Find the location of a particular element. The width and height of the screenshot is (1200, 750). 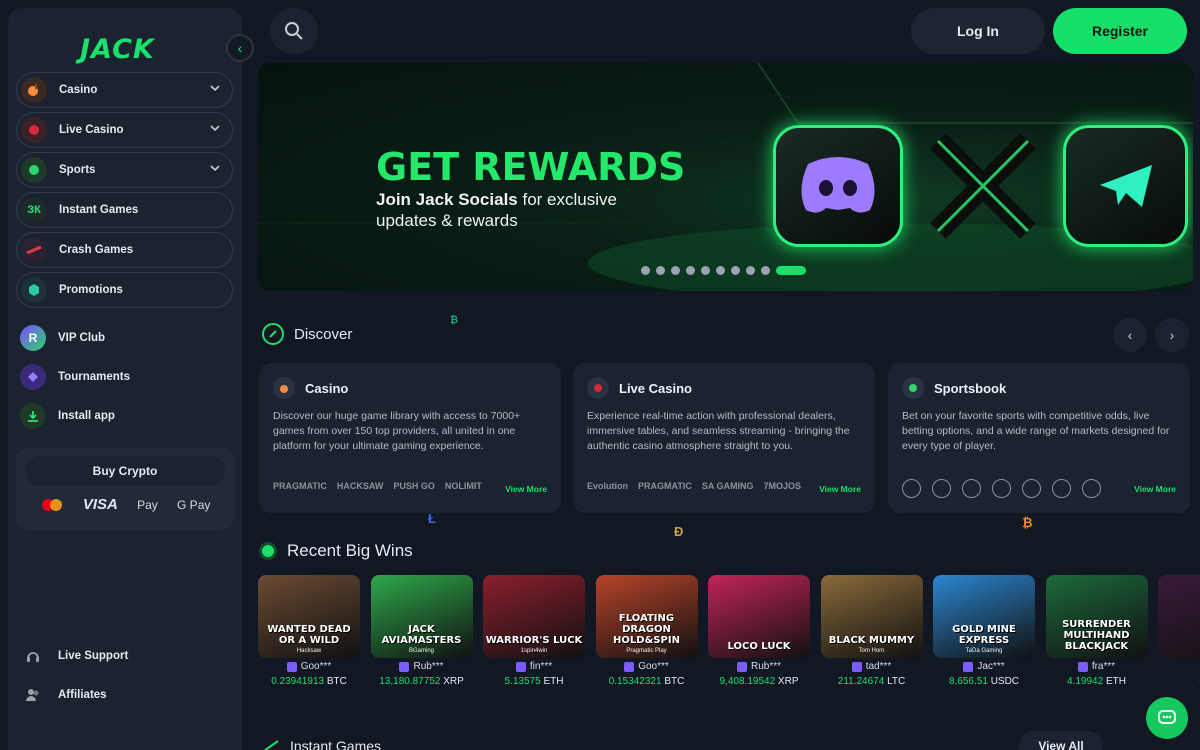

promotions-icon is located at coordinates (34, 290).